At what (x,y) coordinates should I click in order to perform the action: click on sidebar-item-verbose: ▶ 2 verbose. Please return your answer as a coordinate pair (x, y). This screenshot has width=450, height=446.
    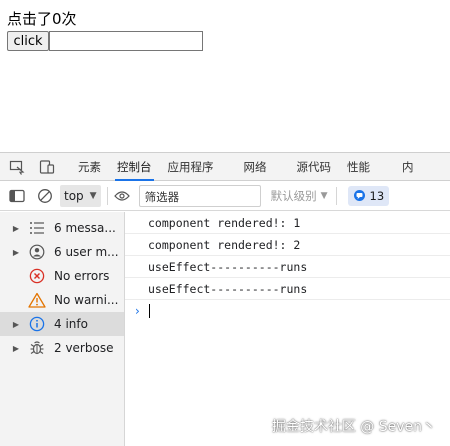
    Looking at the image, I should click on (62, 348).